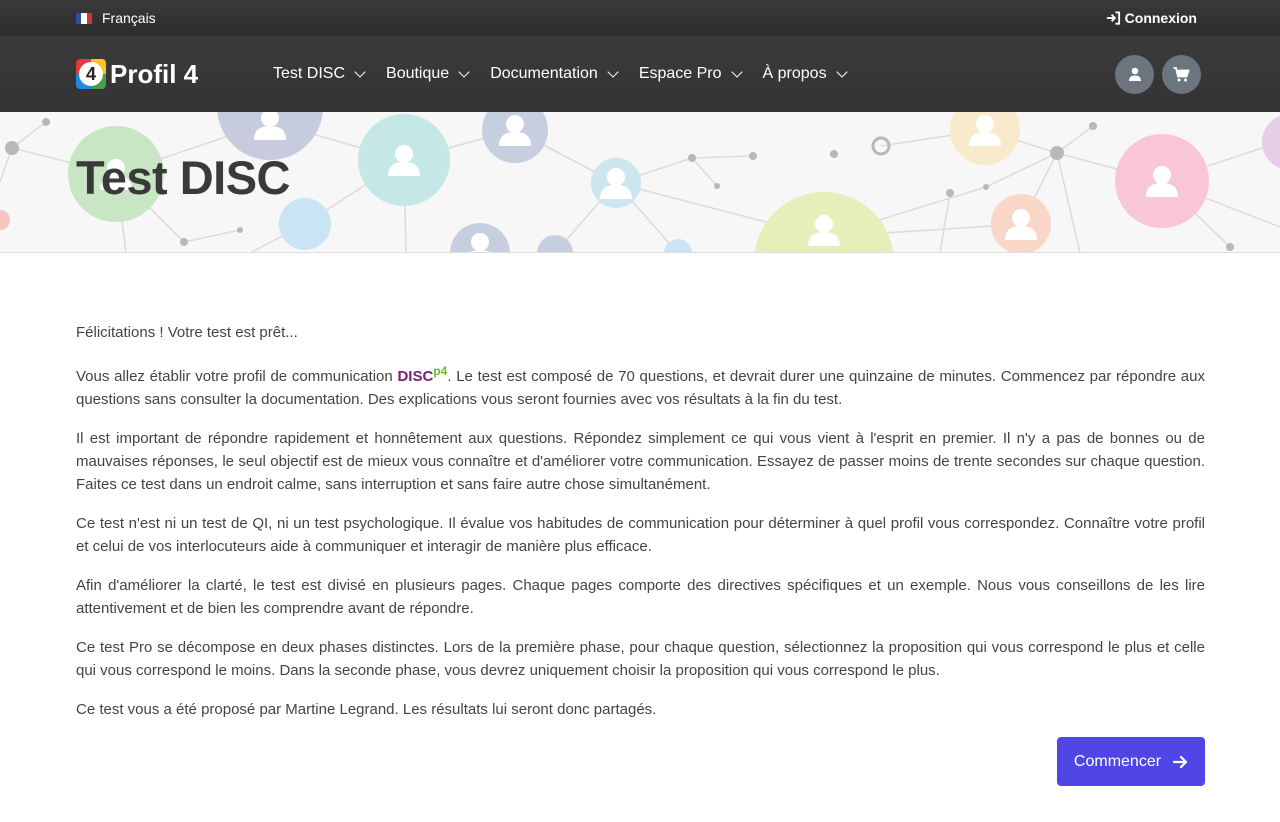 This screenshot has height=822, width=1280. What do you see at coordinates (129, 18) in the screenshot?
I see `language-label: Français` at bounding box center [129, 18].